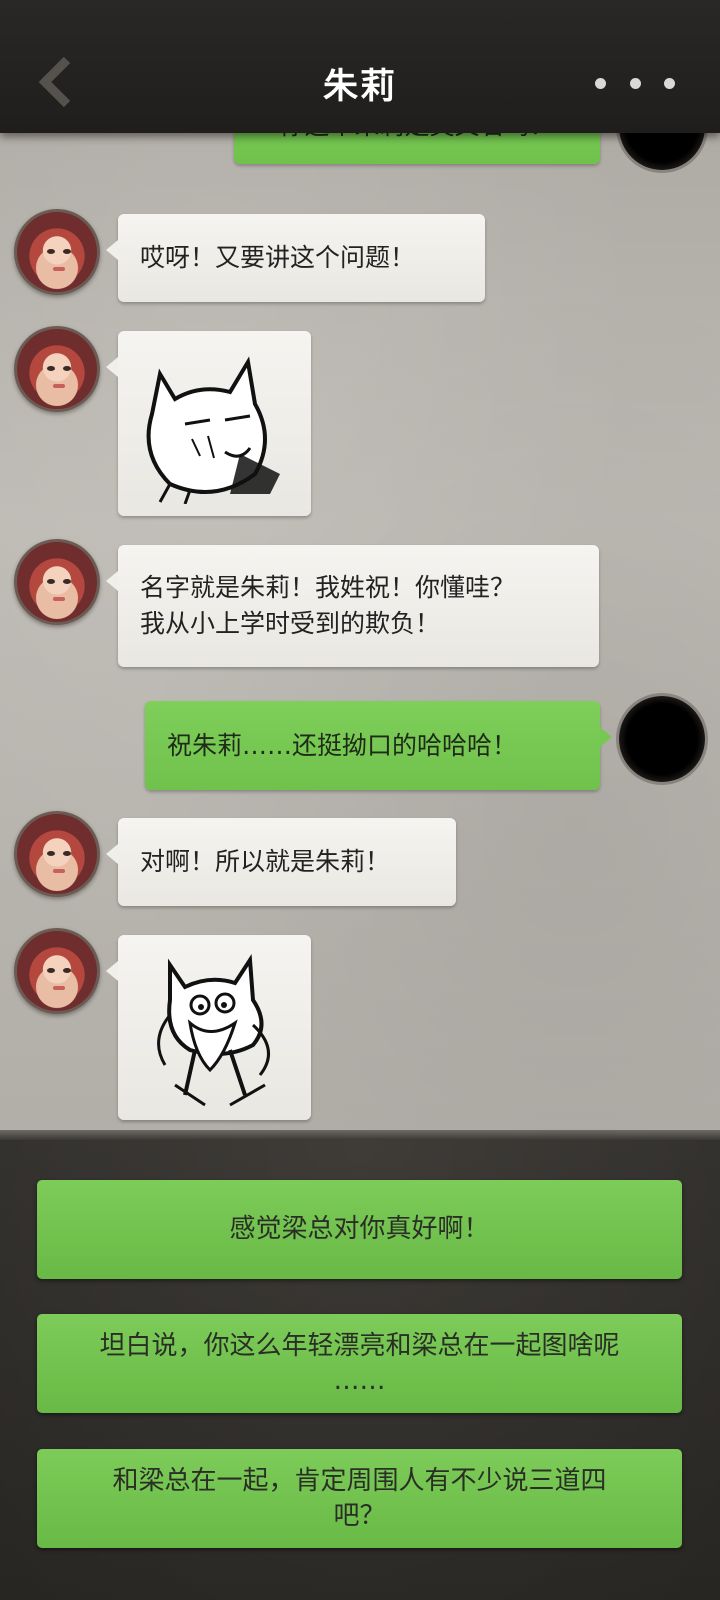  What do you see at coordinates (359, 1498) in the screenshot?
I see `reply-option-3: 和梁总在一起，肯定周围人有不少说三道四 吧？` at bounding box center [359, 1498].